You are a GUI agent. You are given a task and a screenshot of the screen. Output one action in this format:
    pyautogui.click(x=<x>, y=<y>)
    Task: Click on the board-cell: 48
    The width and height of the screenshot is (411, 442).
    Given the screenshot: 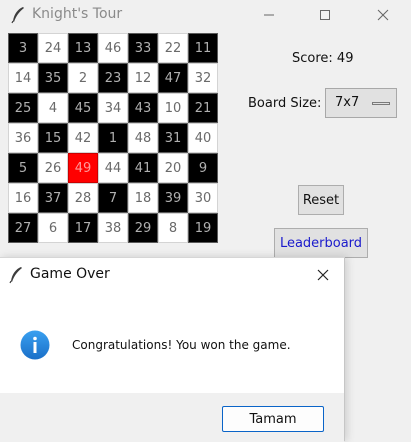 What is the action you would take?
    pyautogui.click(x=143, y=138)
    